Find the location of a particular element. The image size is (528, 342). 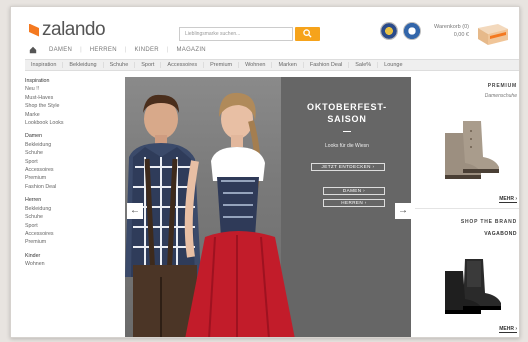

sidebar-item: Marke is located at coordinates (74, 115).